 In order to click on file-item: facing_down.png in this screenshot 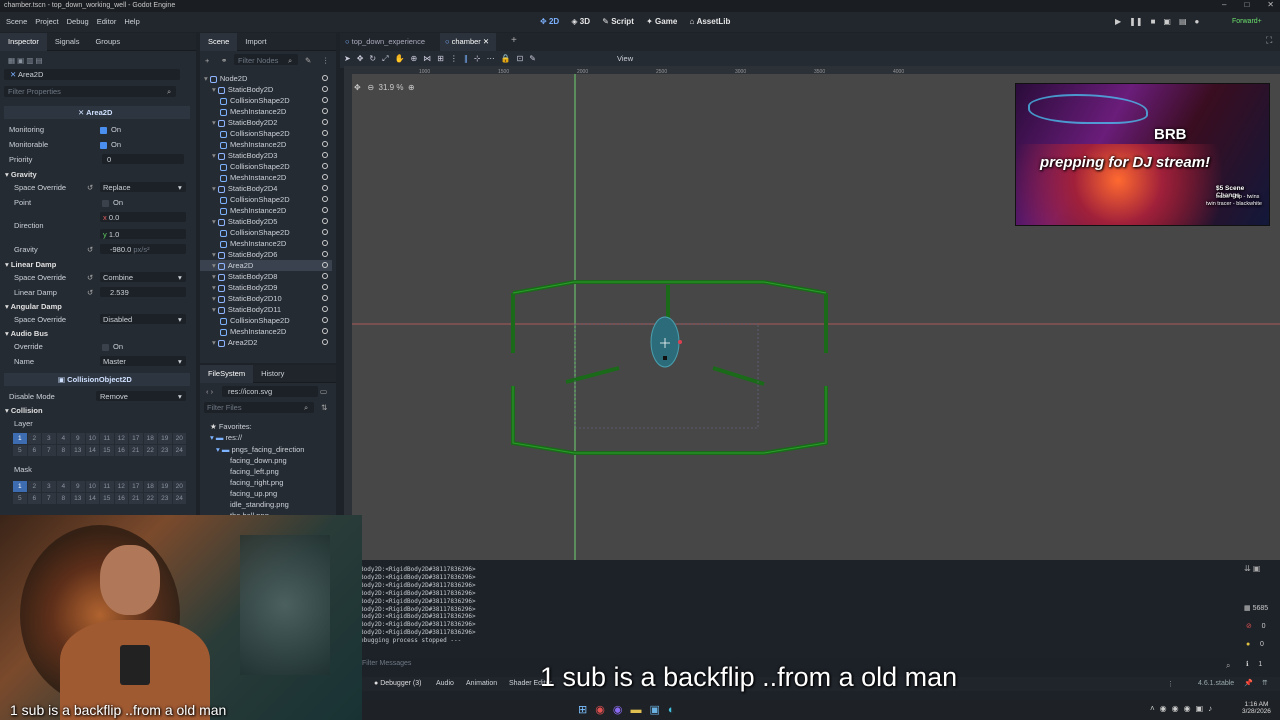, I will do `click(258, 460)`.